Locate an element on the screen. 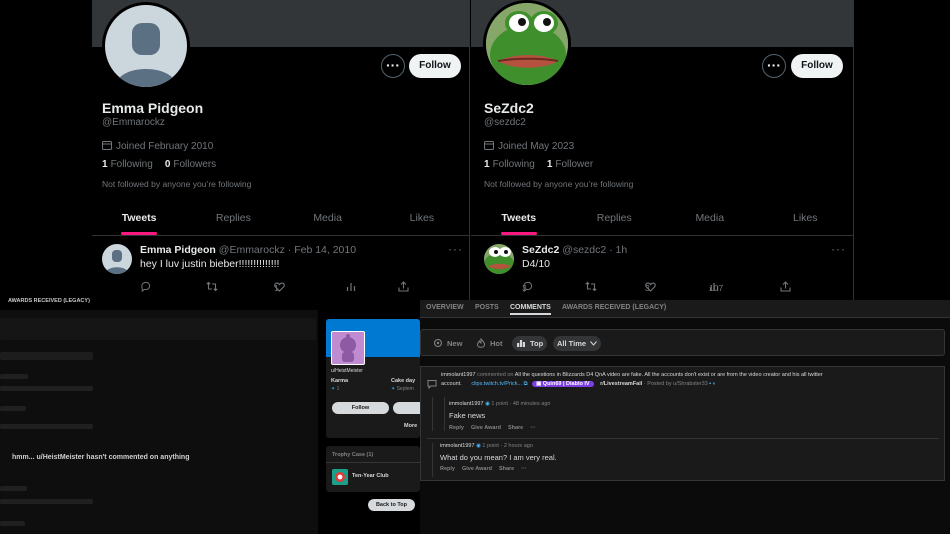 The height and width of the screenshot is (534, 950). subreddit-link: r/LivestreamFail is located at coordinates (621, 384).